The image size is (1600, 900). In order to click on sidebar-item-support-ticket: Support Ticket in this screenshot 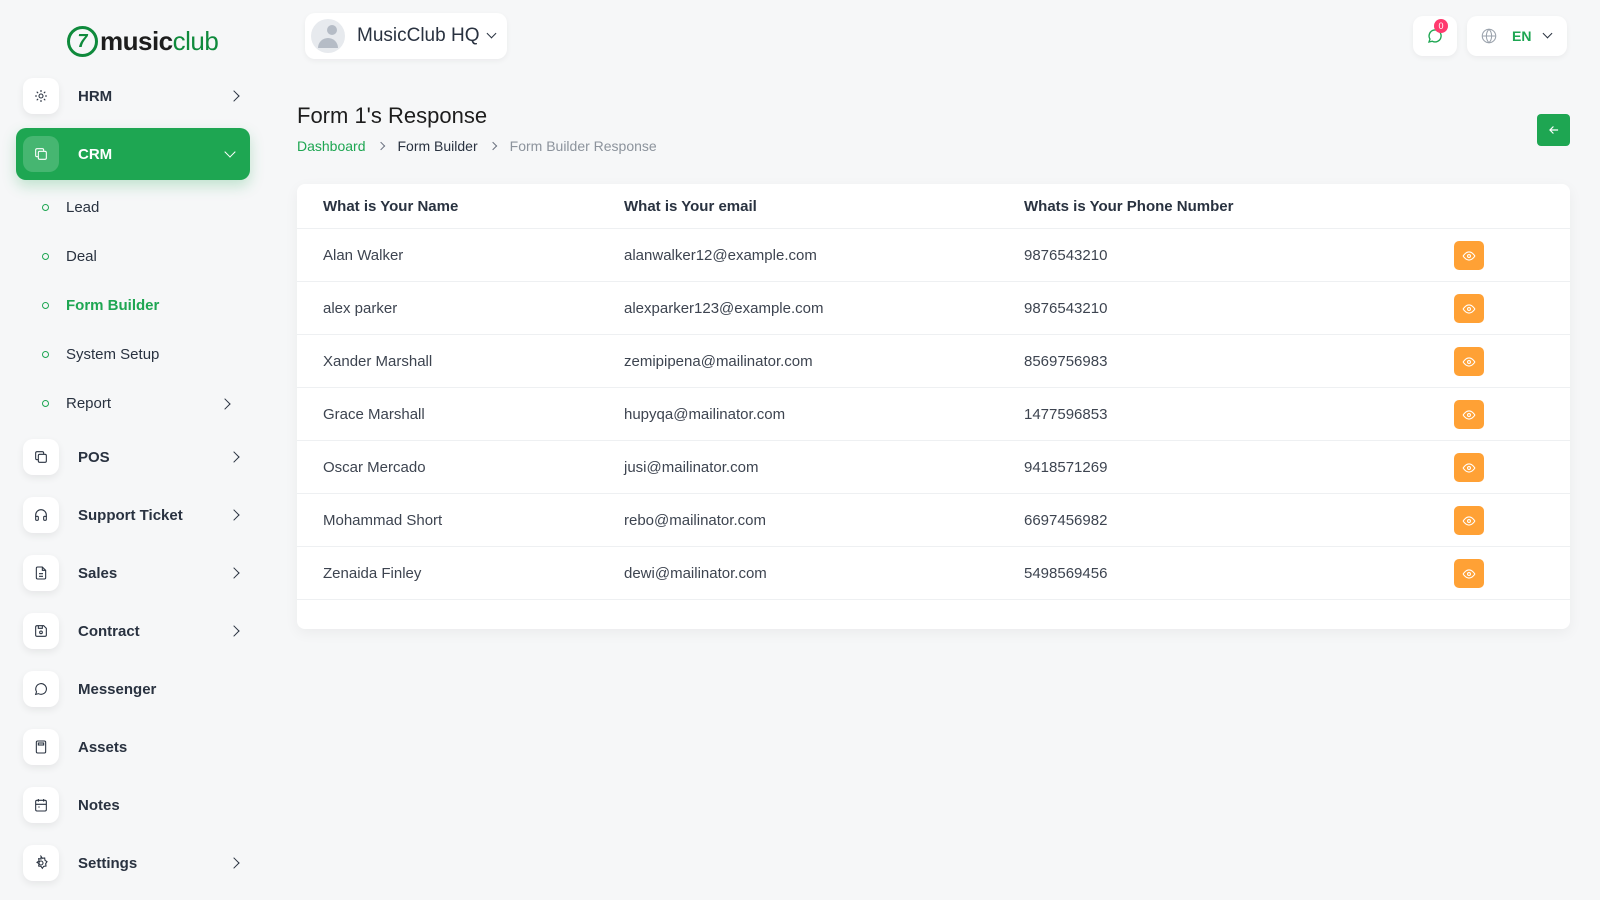, I will do `click(133, 515)`.